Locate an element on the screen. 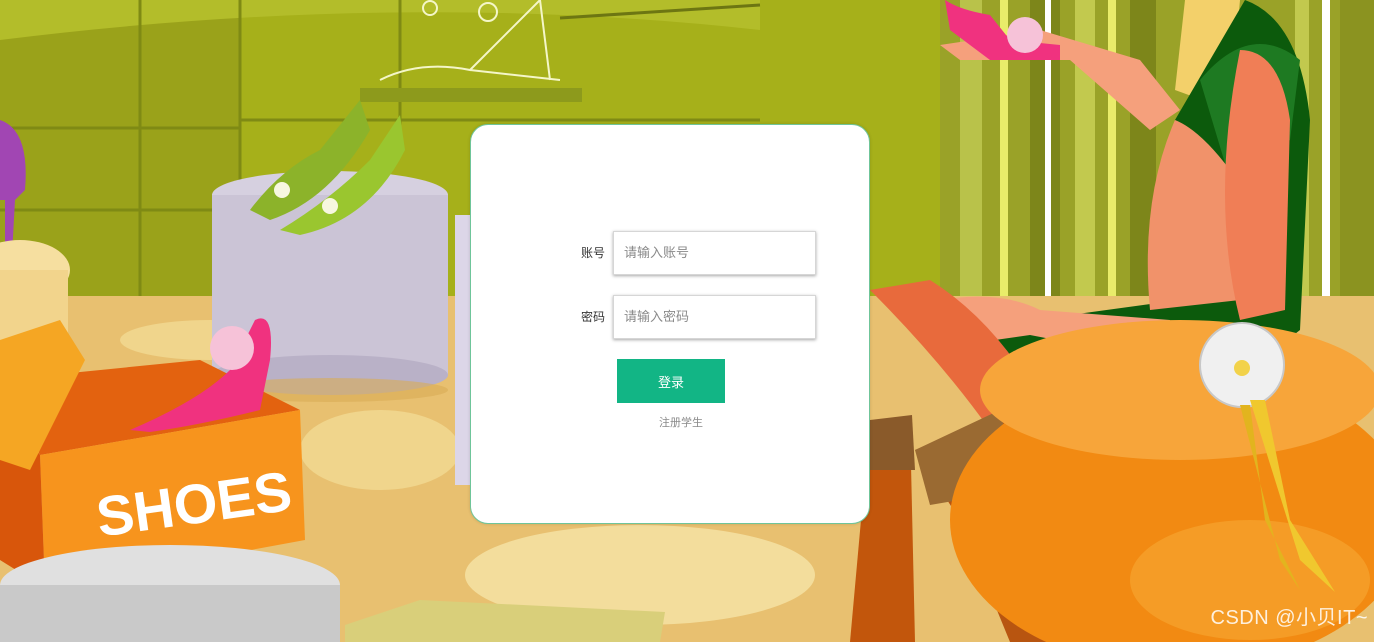 This screenshot has width=1374, height=642. password-input is located at coordinates (714, 317).